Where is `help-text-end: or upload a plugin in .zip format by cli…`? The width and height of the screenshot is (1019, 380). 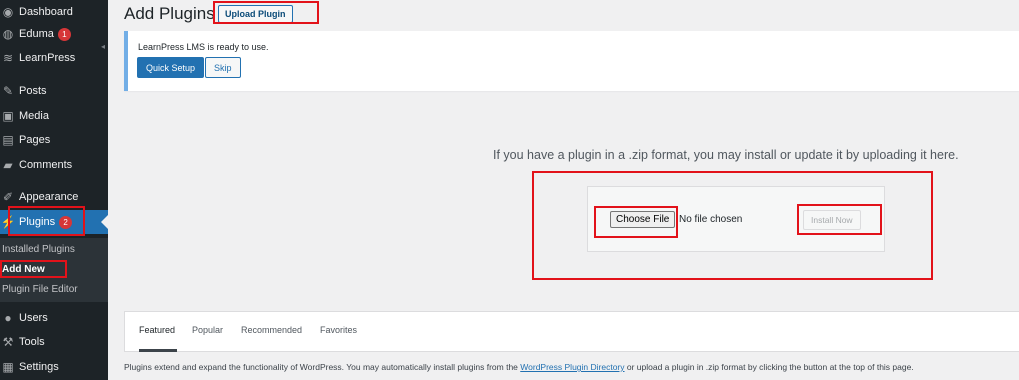
help-text-end: or upload a plugin in .zip format by cli… is located at coordinates (769, 367).